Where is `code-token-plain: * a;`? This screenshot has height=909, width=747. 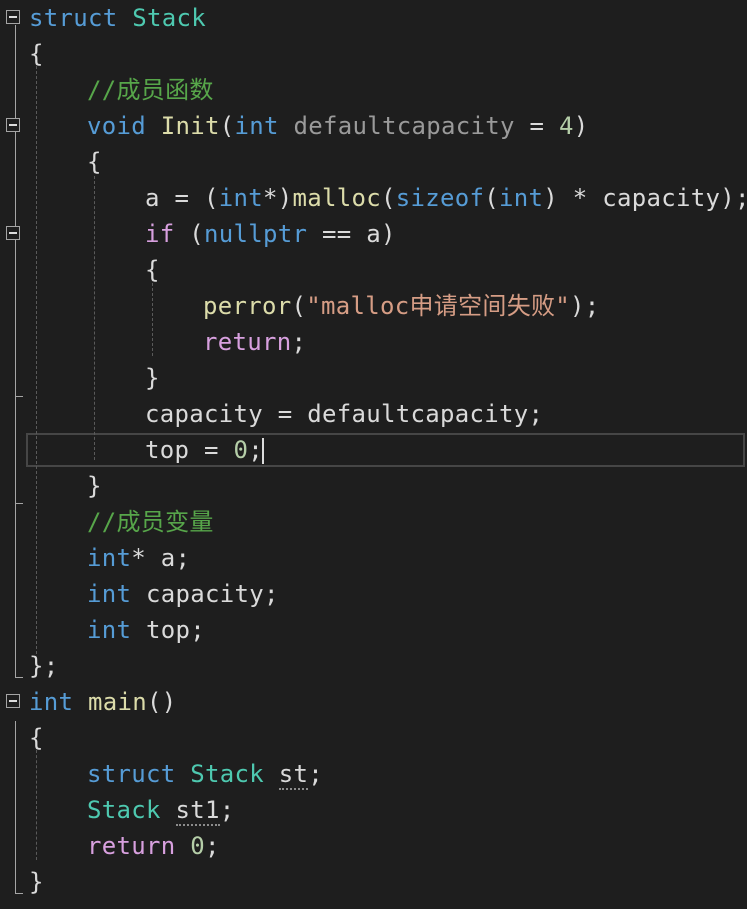
code-token-plain: * a; is located at coordinates (161, 558).